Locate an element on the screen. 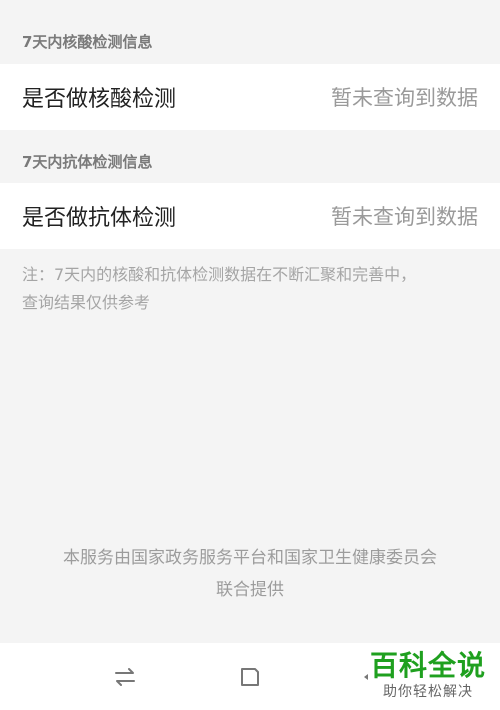 The width and height of the screenshot is (500, 710). watermark-subtitle: 助你轻松解决 is located at coordinates (427, 692).